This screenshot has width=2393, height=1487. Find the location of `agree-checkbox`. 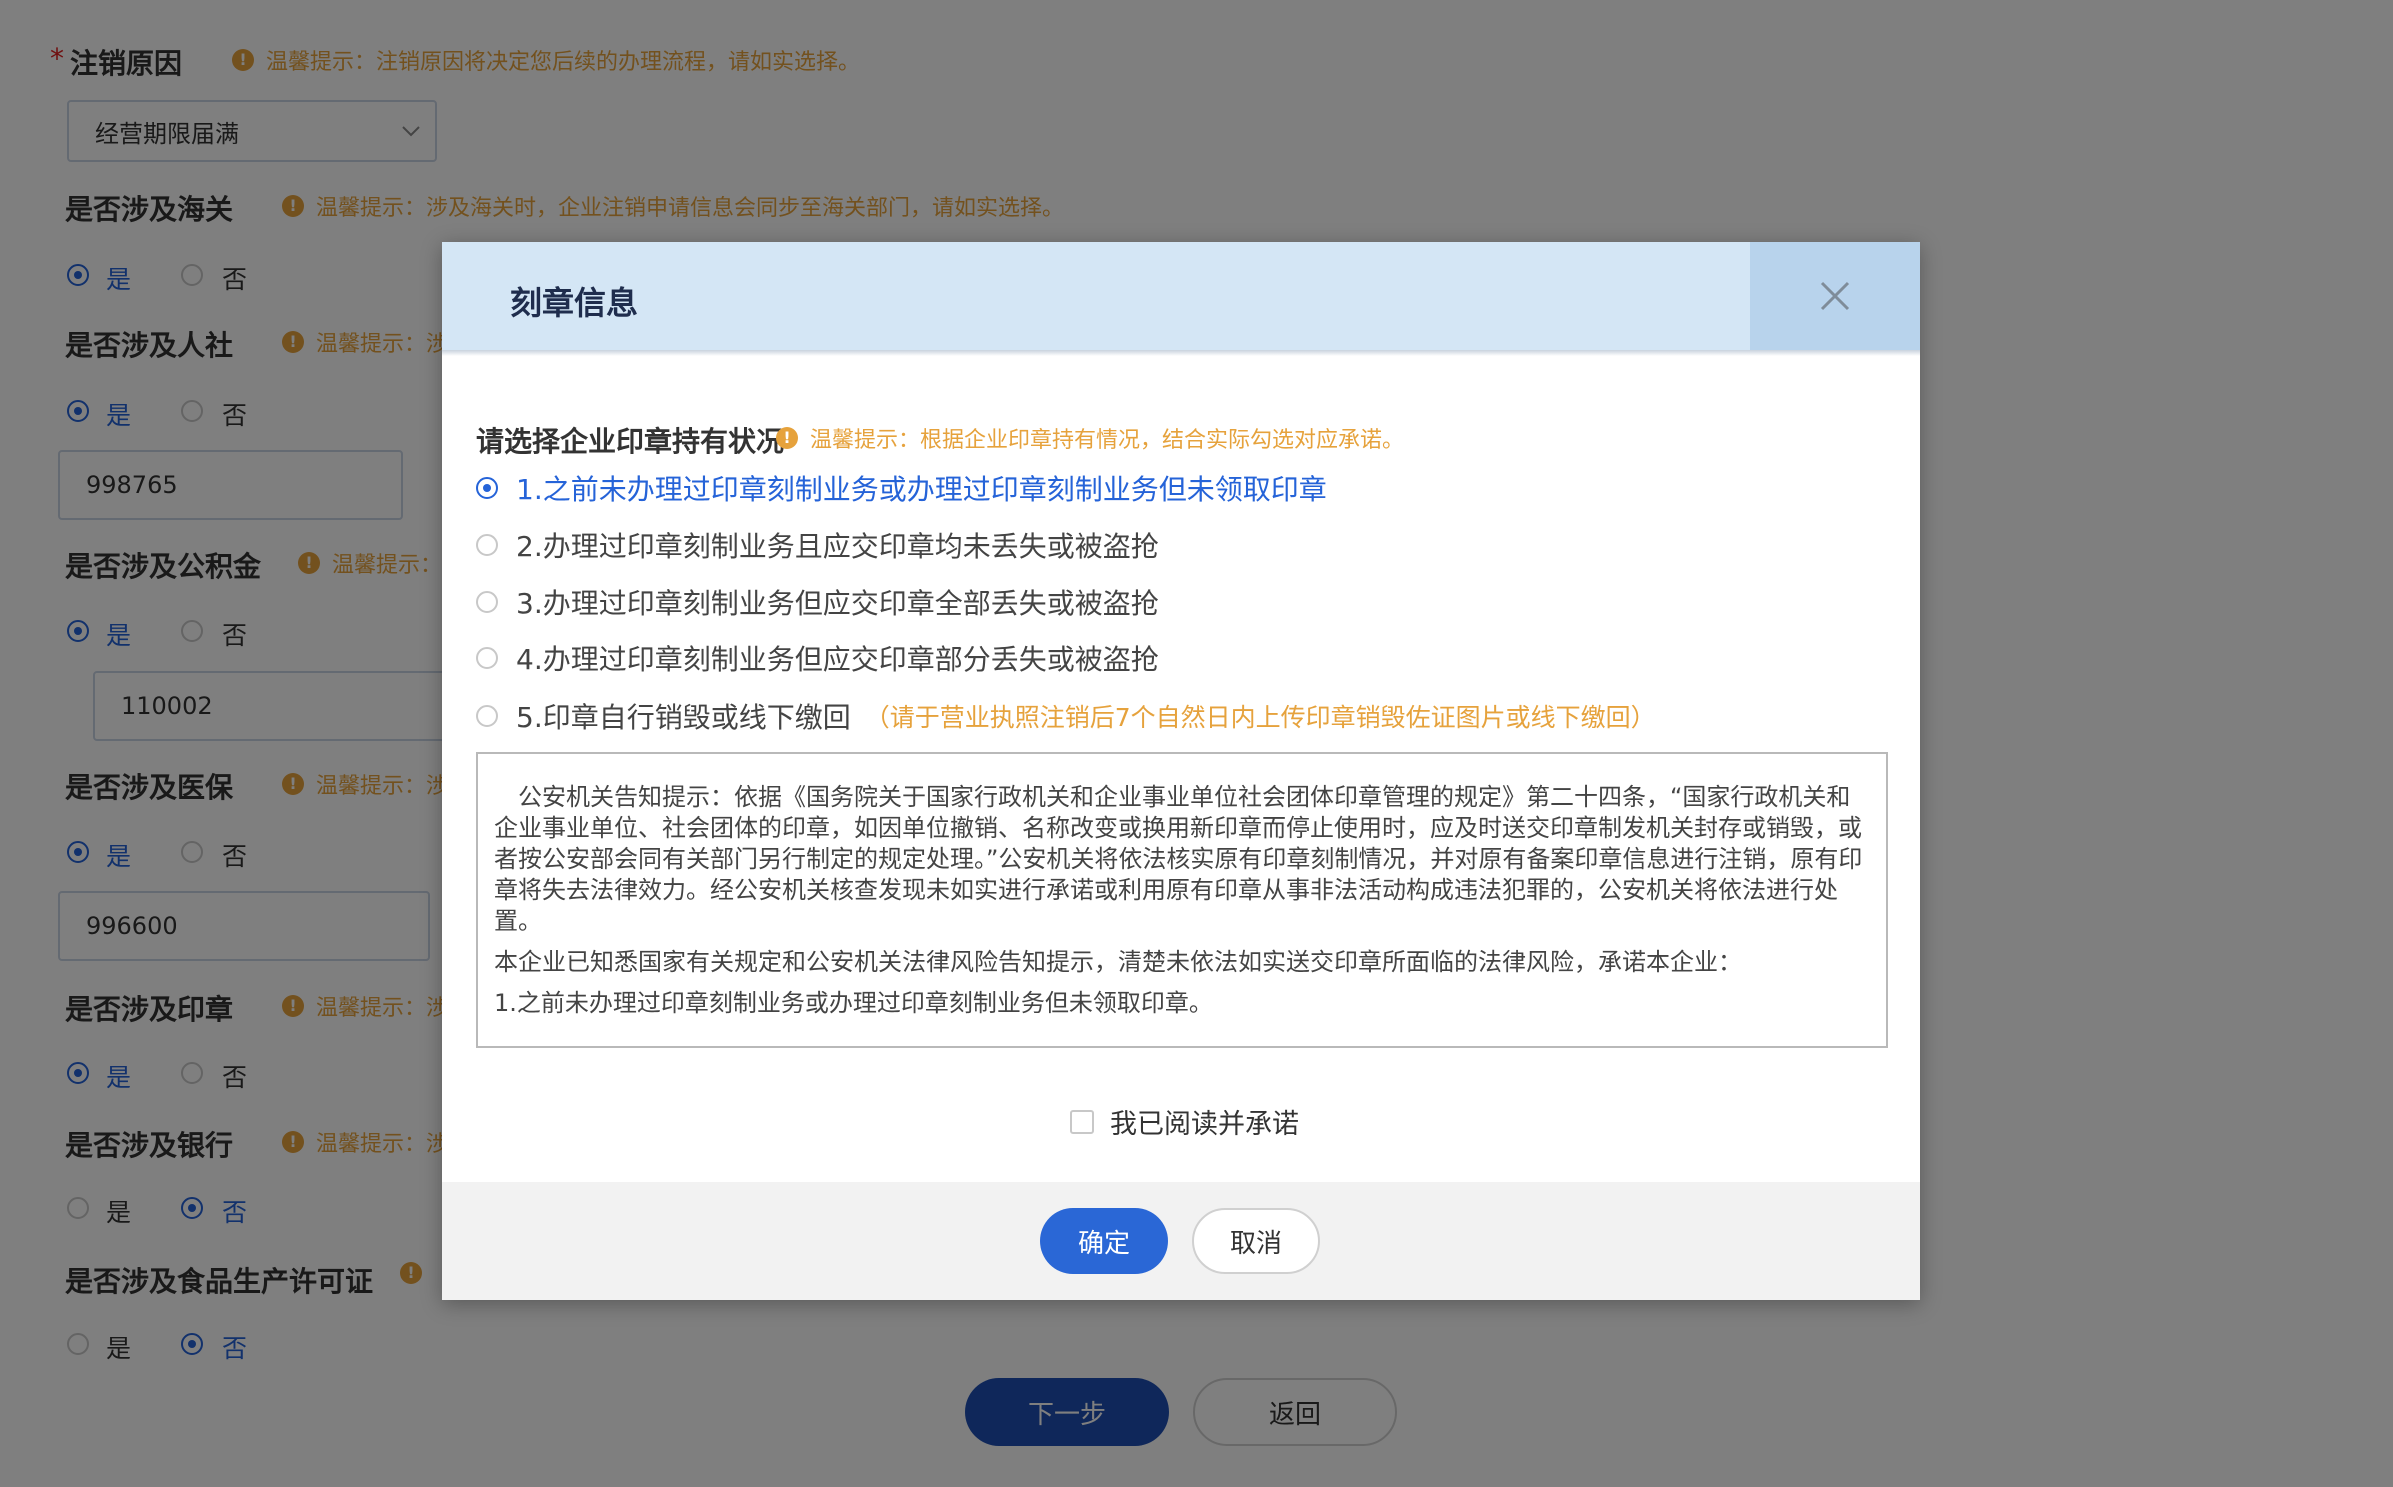

agree-checkbox is located at coordinates (1082, 1121).